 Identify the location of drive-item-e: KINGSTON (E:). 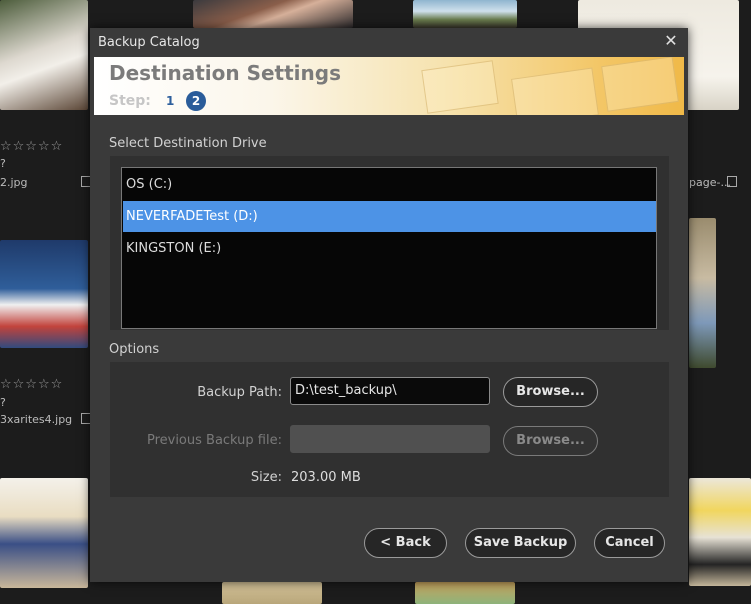
(389, 248).